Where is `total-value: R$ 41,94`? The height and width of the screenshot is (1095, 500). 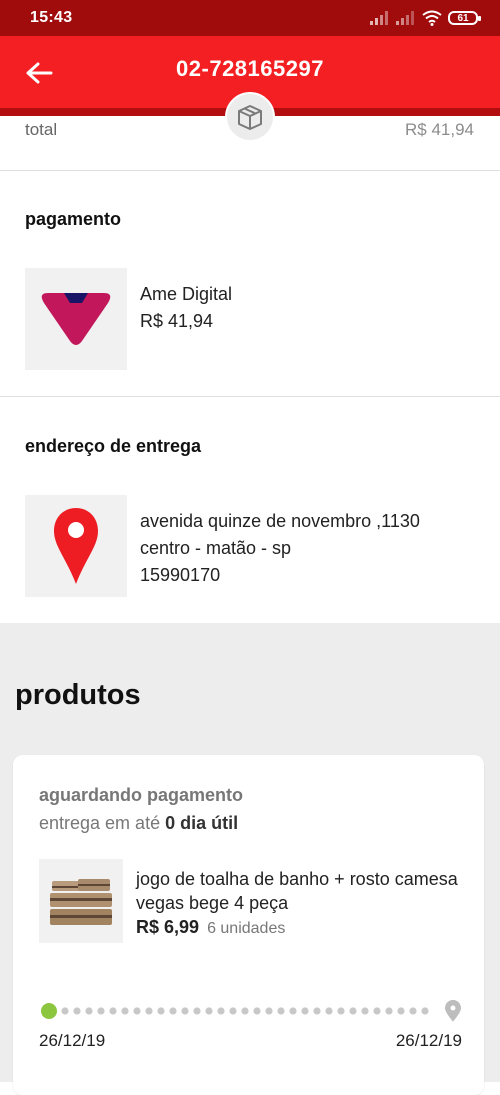 total-value: R$ 41,94 is located at coordinates (439, 129).